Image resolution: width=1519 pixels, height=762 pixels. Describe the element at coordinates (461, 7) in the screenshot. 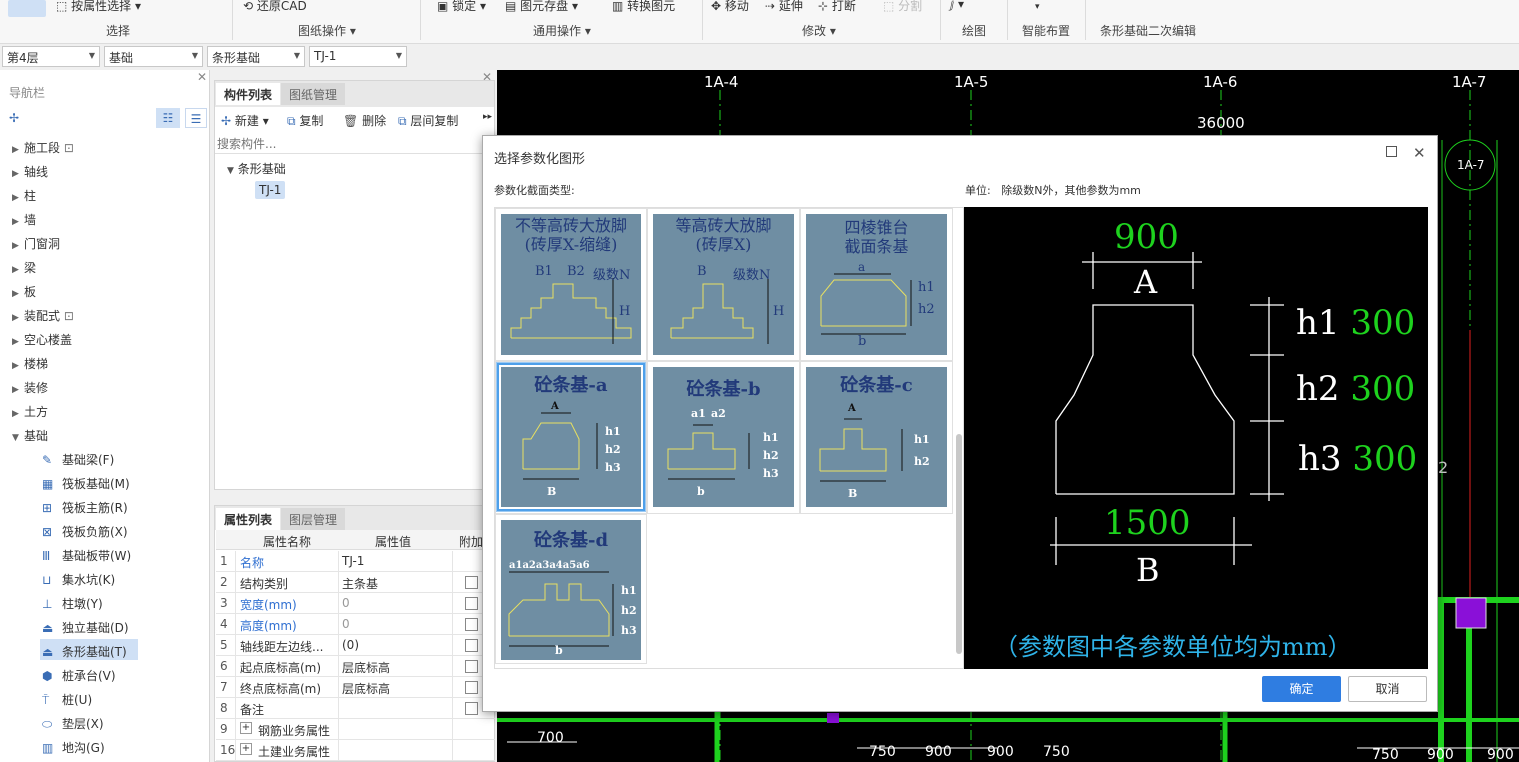

I see `lock-button: ▣ 锁定 ▾` at that location.